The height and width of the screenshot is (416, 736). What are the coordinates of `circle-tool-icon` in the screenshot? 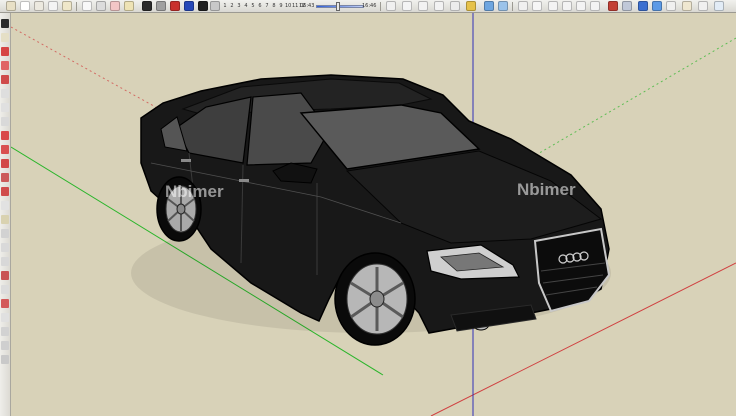 It's located at (5, 107).